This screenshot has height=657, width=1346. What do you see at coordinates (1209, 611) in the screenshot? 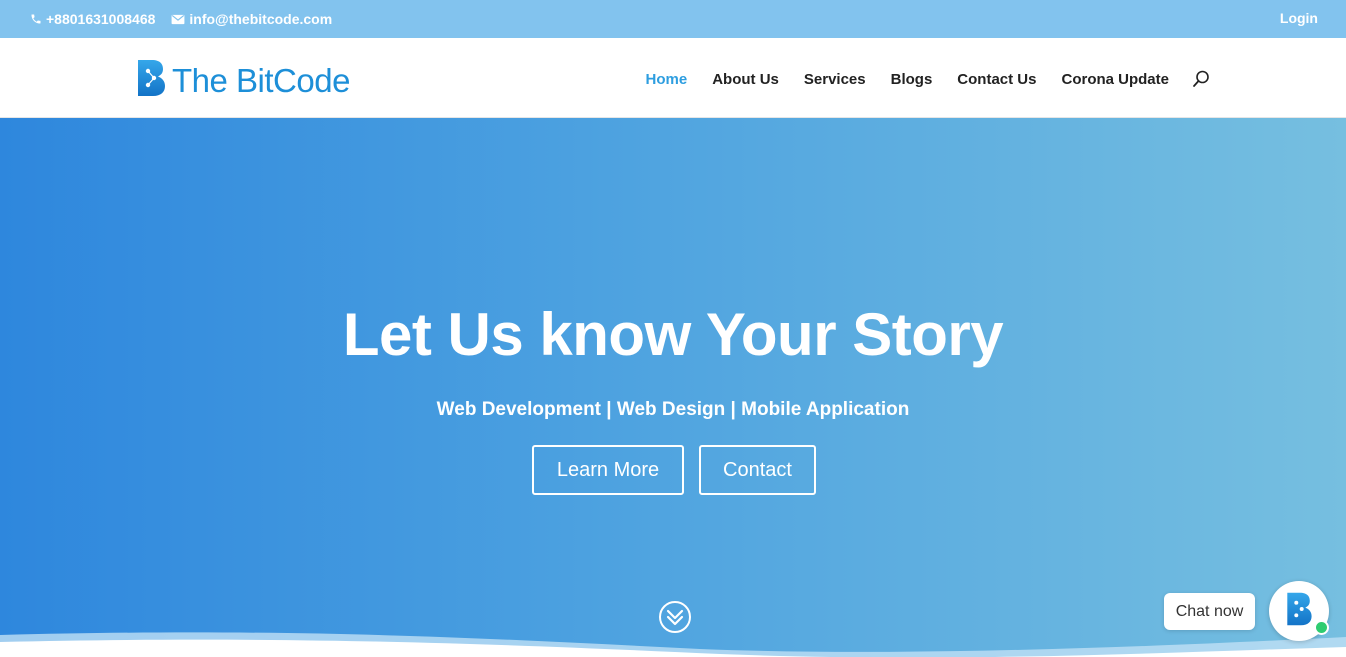
I see `chat-now-label: Chat now` at bounding box center [1209, 611].